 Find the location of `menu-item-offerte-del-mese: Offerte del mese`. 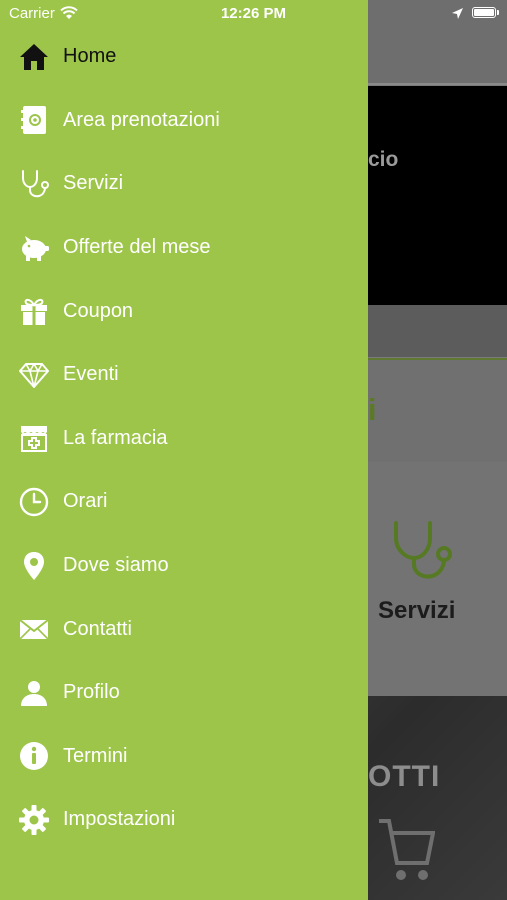

menu-item-offerte-del-mese: Offerte del mese is located at coordinates (184, 248).